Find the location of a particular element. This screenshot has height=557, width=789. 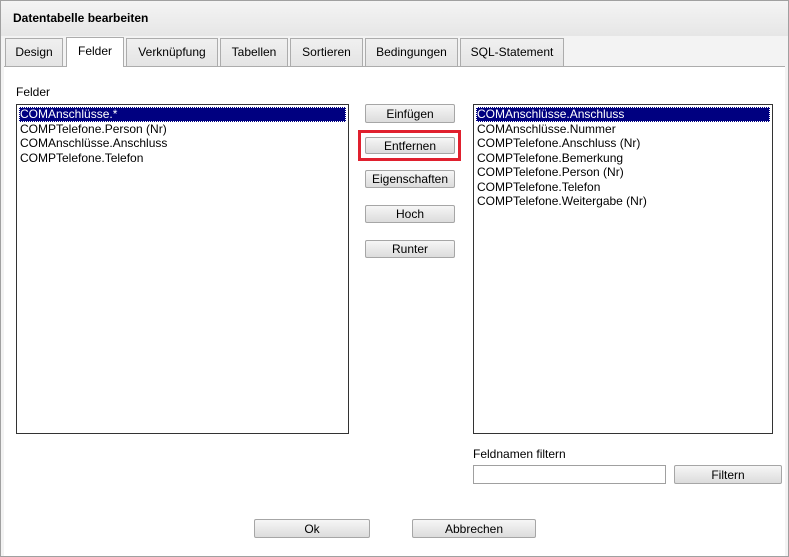

tab-sort: Sortieren is located at coordinates (326, 52).